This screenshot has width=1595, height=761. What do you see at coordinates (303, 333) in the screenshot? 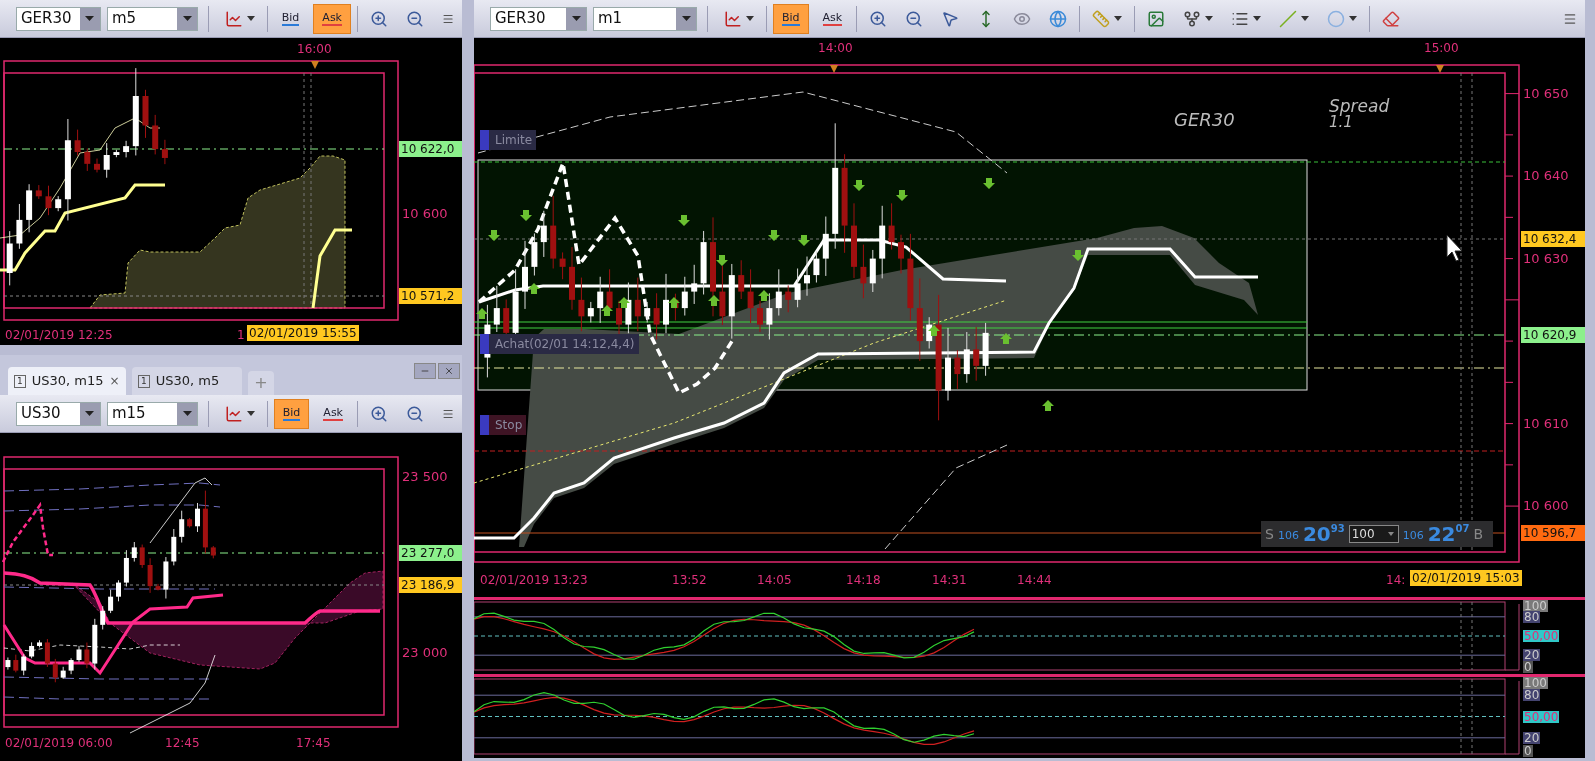
I see `cursor-time-tag: 02/01/2019 15:55` at bounding box center [303, 333].